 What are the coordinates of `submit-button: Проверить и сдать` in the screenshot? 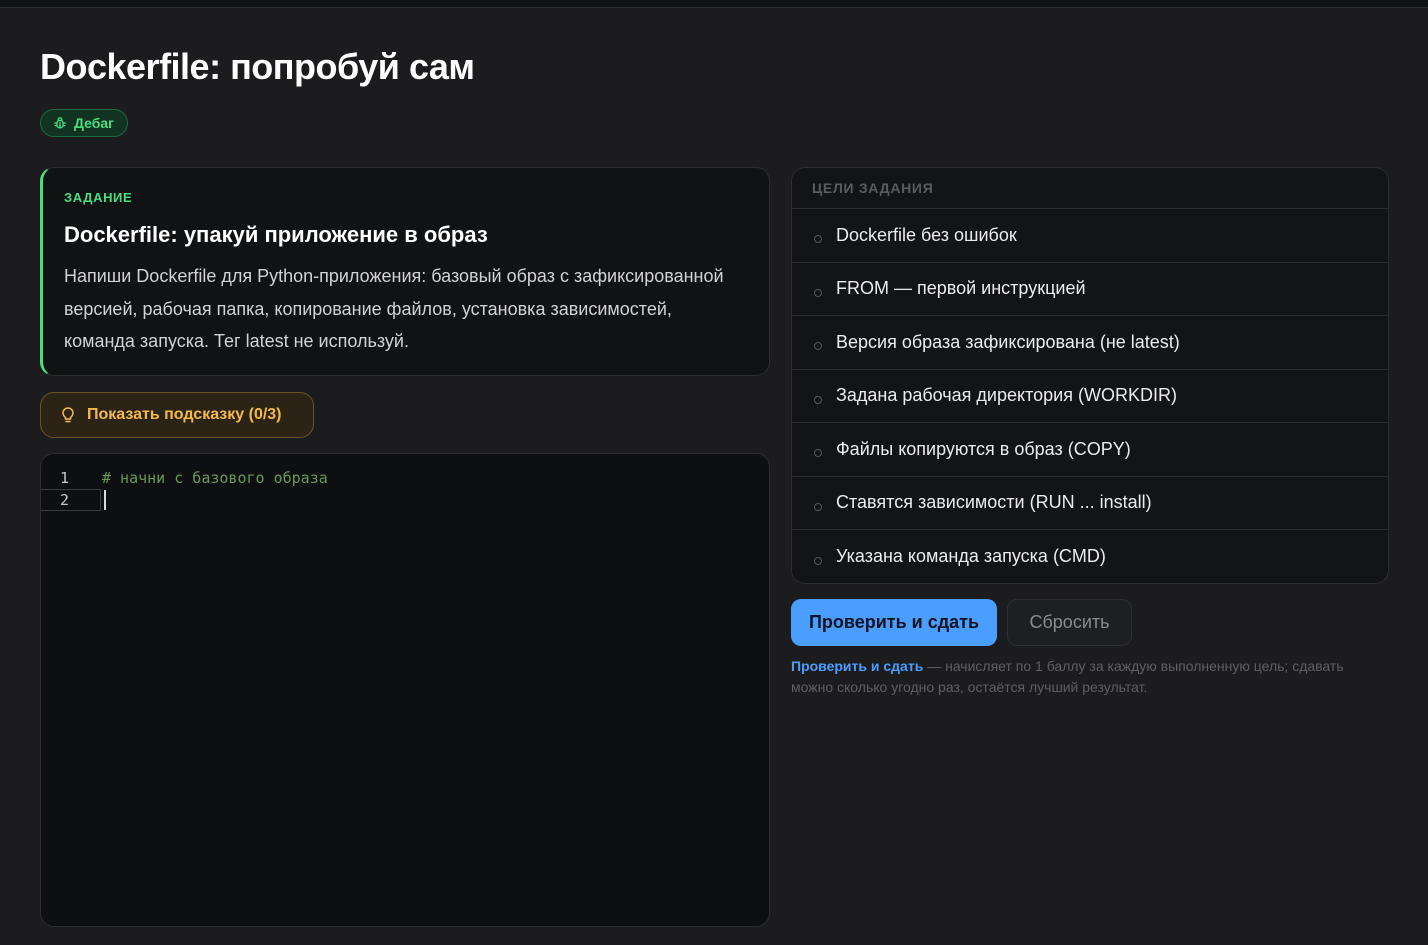 It's located at (894, 622).